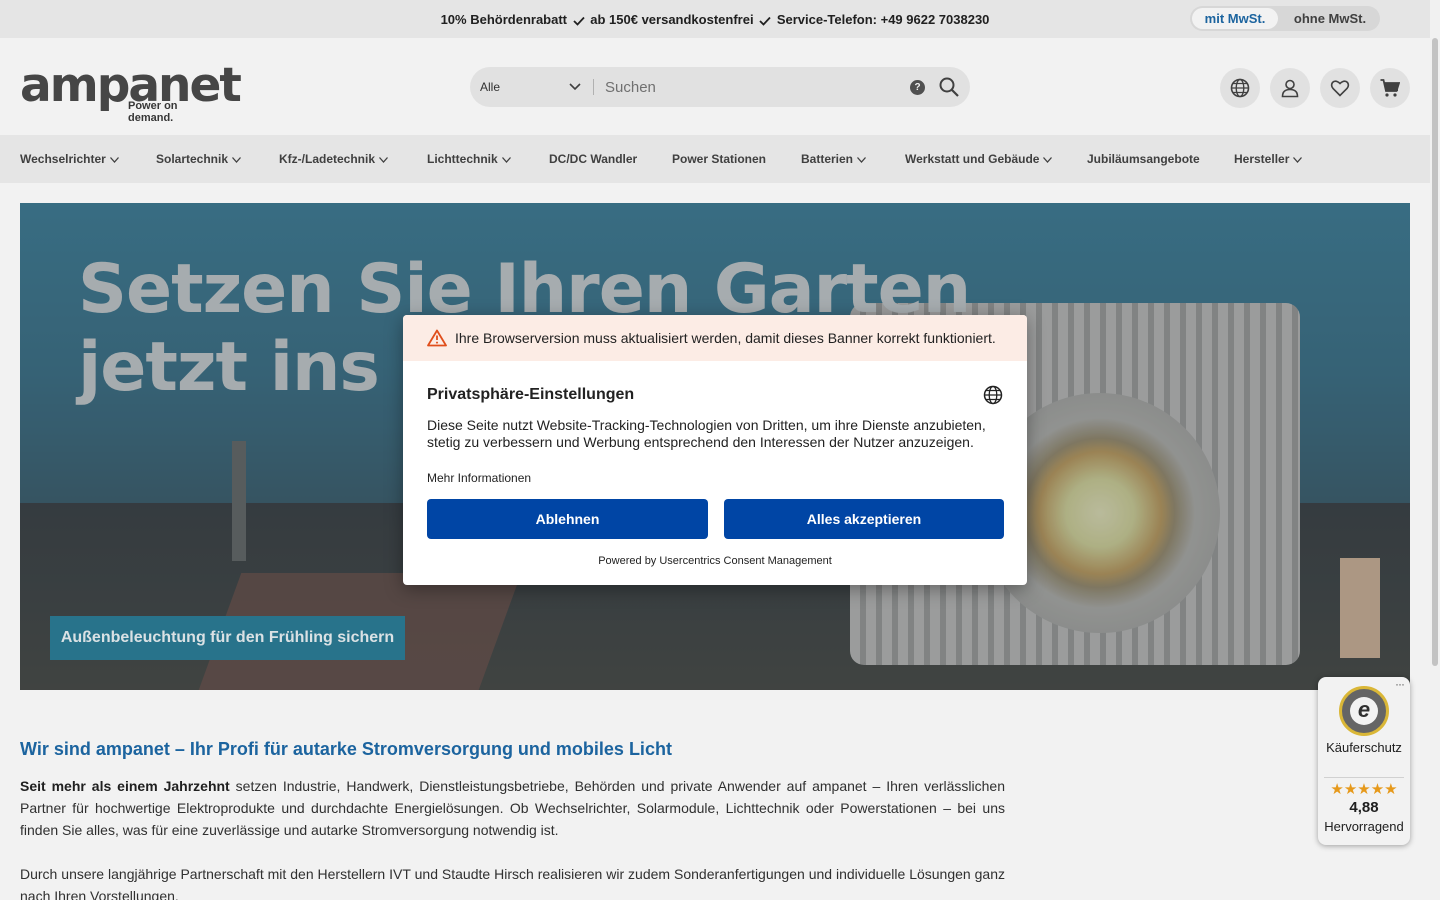 Image resolution: width=1440 pixels, height=900 pixels. I want to click on accept-all-button: Alles akzeptieren, so click(864, 519).